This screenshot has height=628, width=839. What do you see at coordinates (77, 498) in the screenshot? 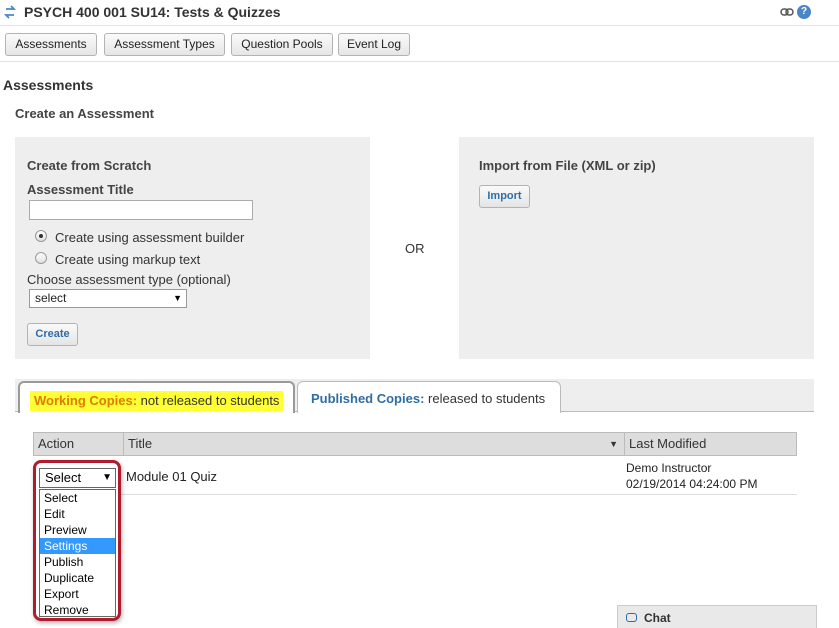
I see `option-select: Select` at bounding box center [77, 498].